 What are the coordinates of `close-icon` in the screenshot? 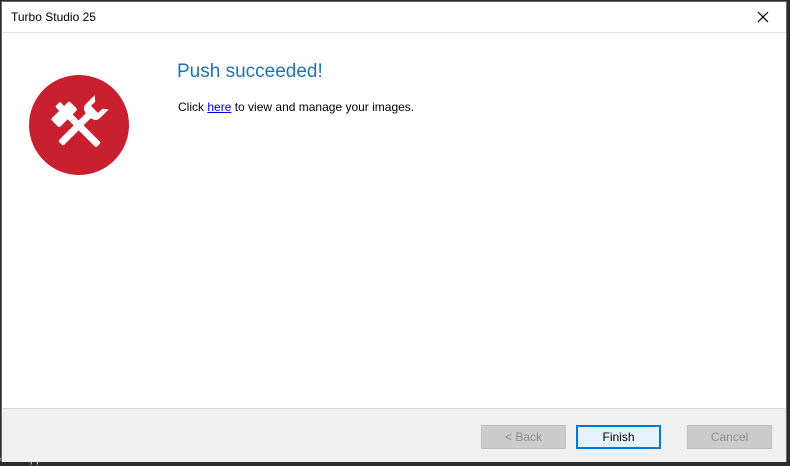 It's located at (763, 17).